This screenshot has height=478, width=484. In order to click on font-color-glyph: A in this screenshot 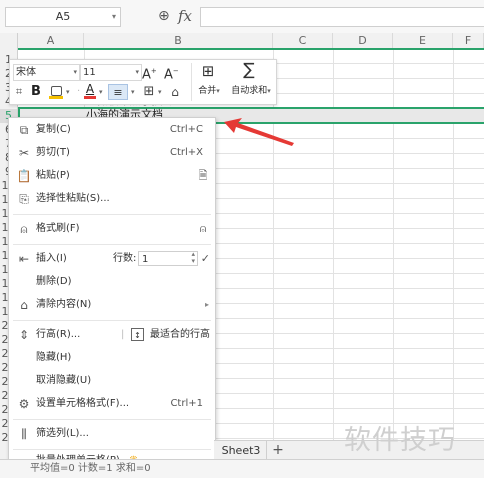, I will do `click(90, 89)`.